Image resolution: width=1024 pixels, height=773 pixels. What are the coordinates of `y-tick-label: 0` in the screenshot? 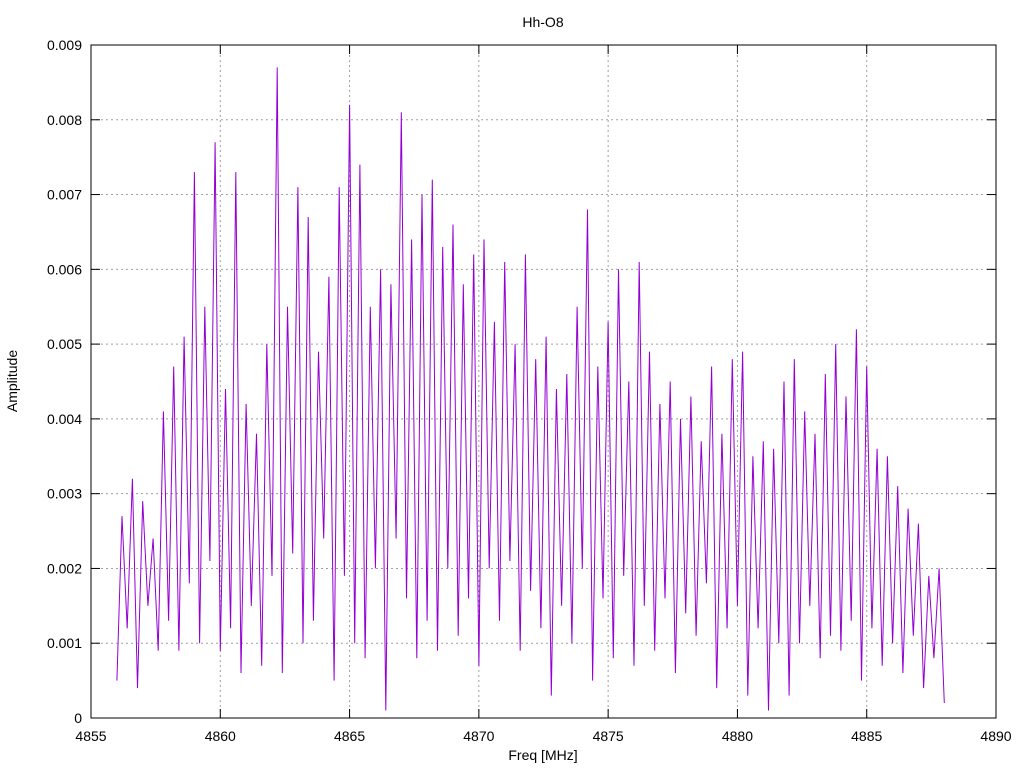 It's located at (78, 718).